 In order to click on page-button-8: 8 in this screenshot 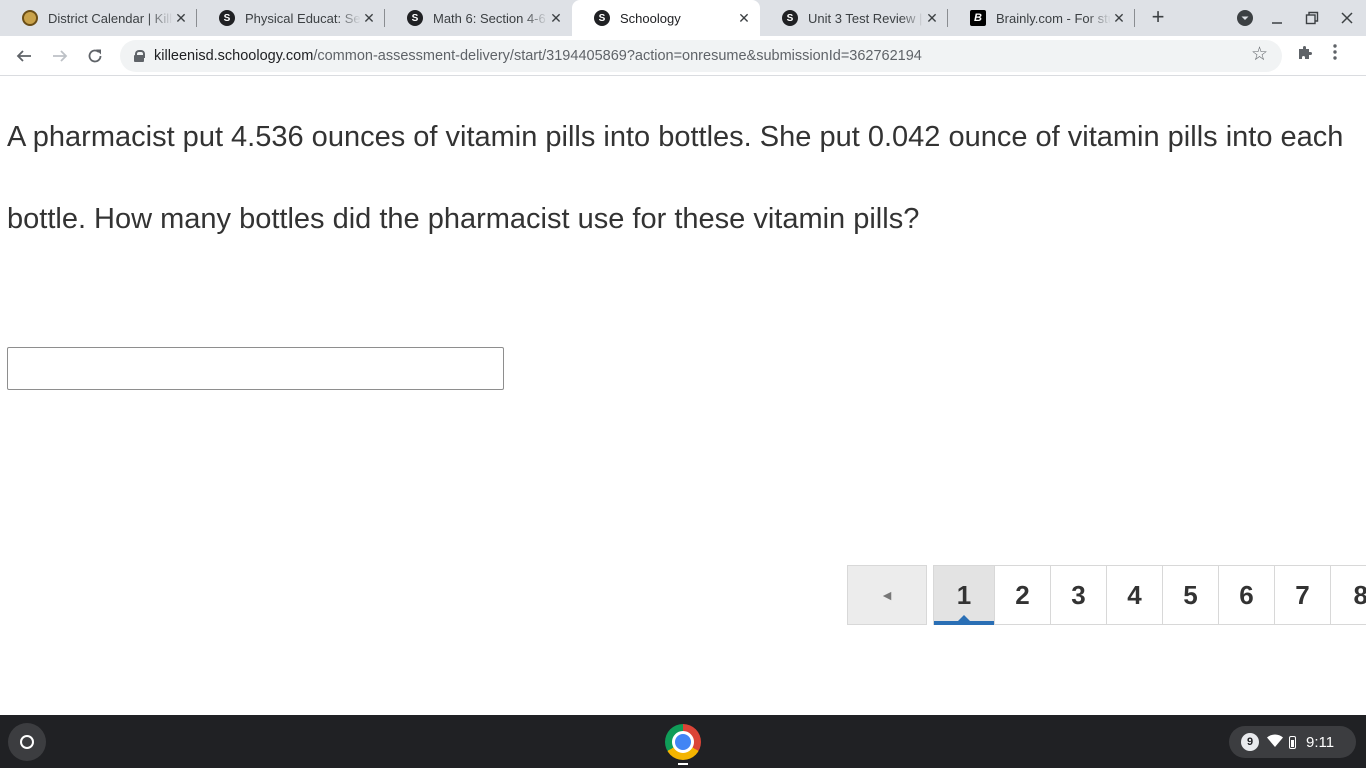, I will do `click(1348, 595)`.